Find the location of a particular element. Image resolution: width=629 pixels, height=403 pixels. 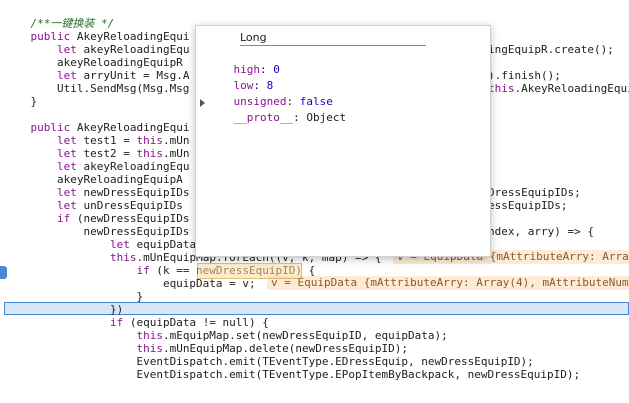

expand-triangle-icon is located at coordinates (202, 103).